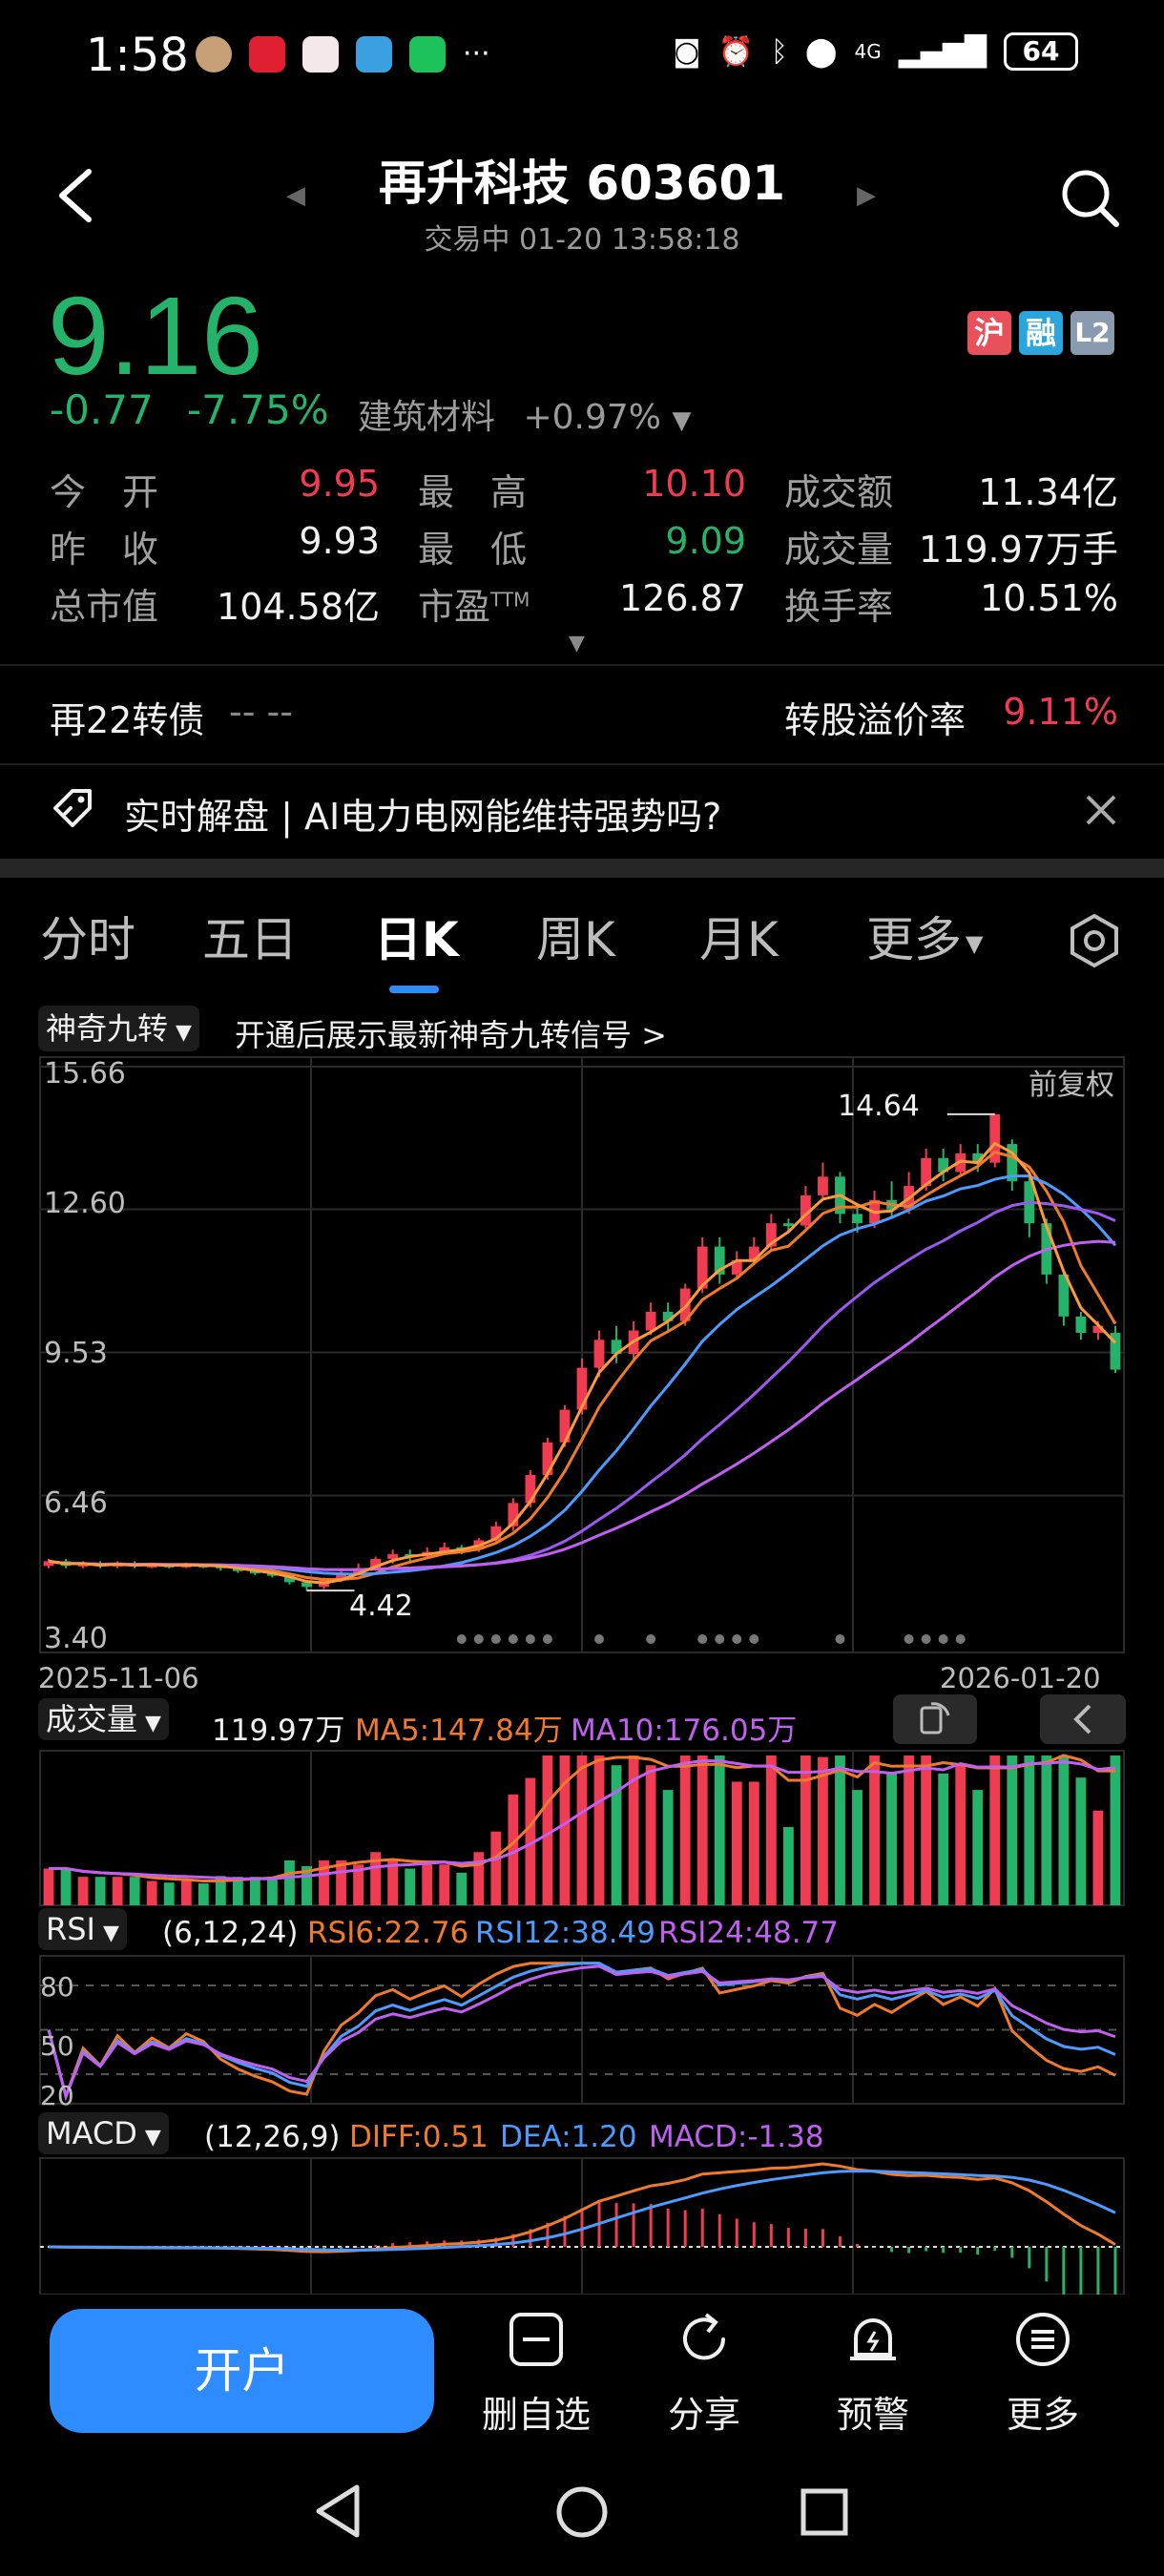  I want to click on macd-indicator-selector: MACD ▼, so click(104, 2133).